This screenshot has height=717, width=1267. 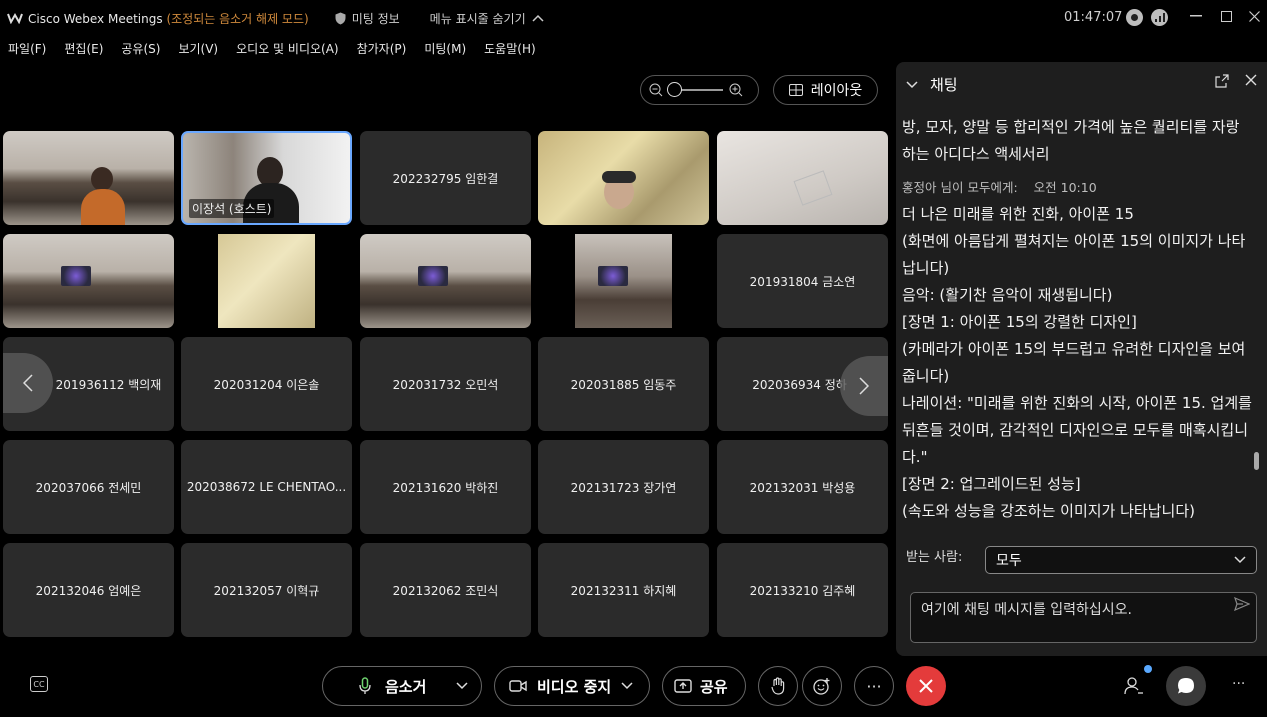 What do you see at coordinates (1251, 80) in the screenshot?
I see `close-icon` at bounding box center [1251, 80].